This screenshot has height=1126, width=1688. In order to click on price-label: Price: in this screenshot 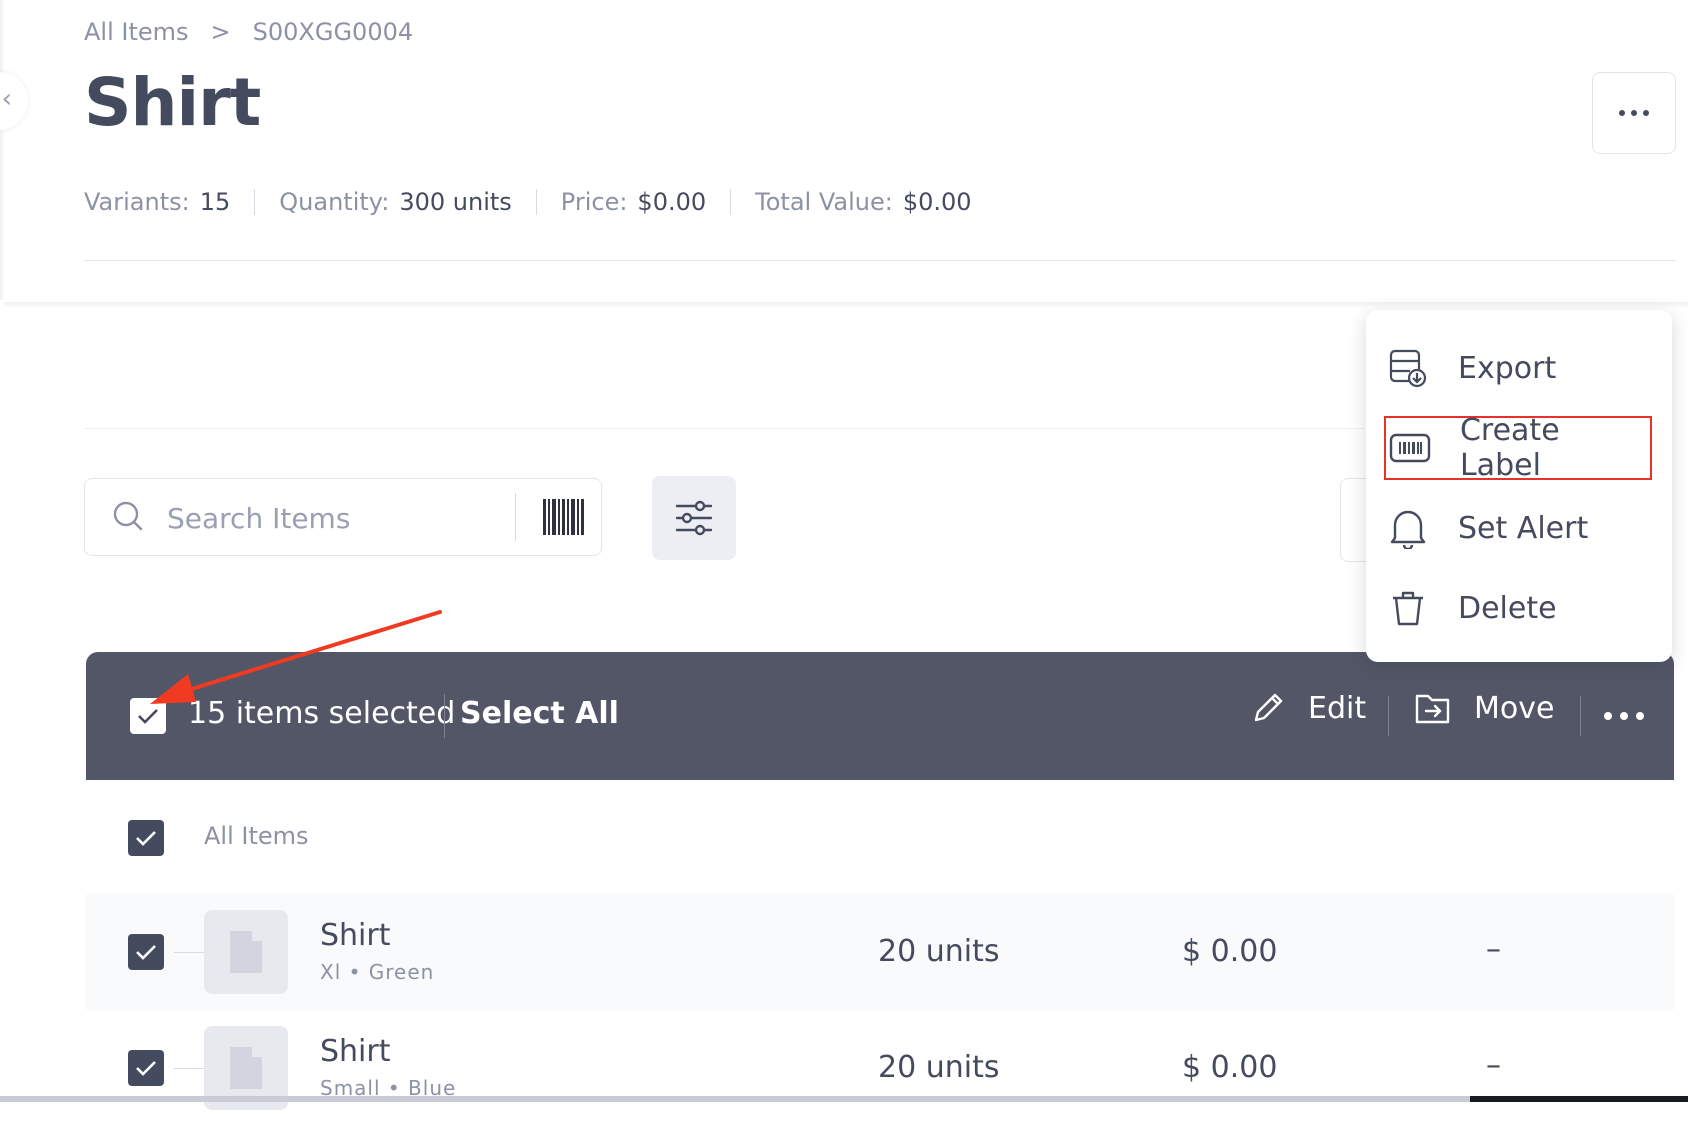, I will do `click(594, 202)`.